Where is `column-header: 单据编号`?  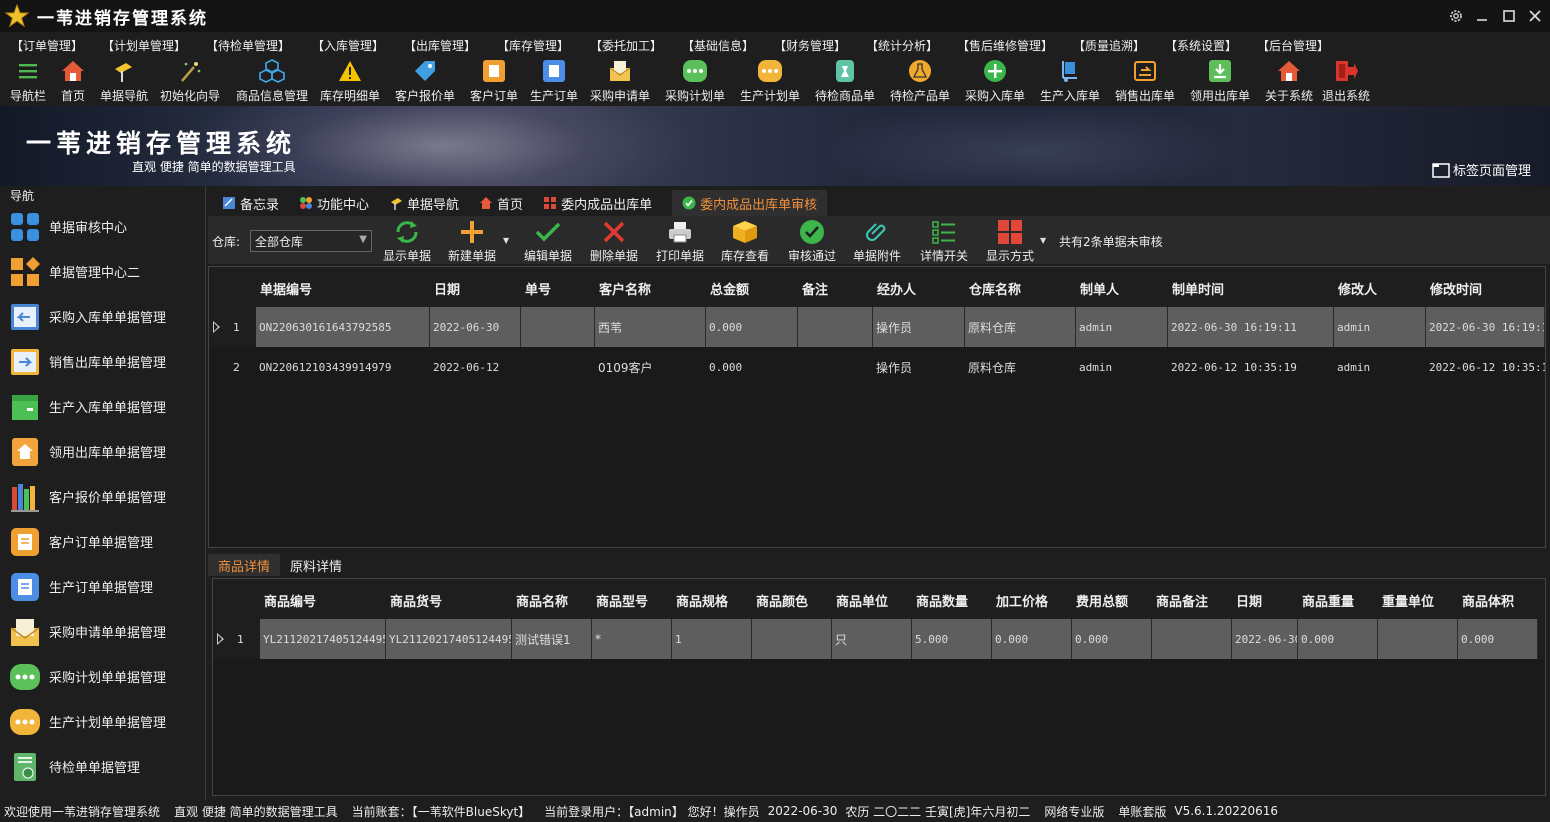
column-header: 单据编号 is located at coordinates (286, 288).